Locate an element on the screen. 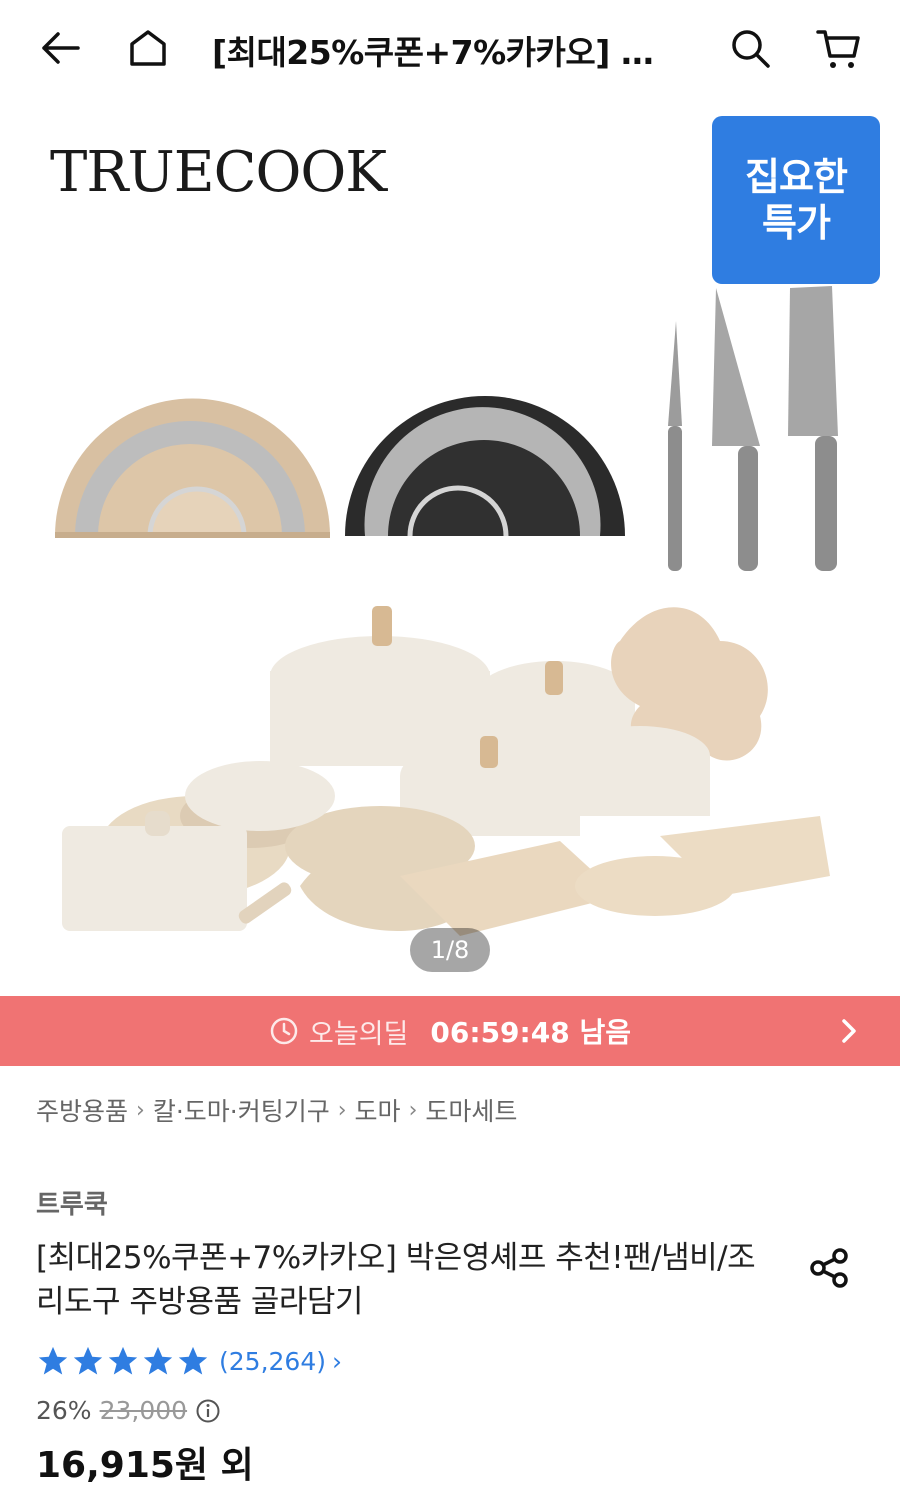 The width and height of the screenshot is (900, 1489). breadcrumb: 주방용품 › 칼·도마·커팅기구 › 도마 › 도마세트 is located at coordinates (276, 1110).